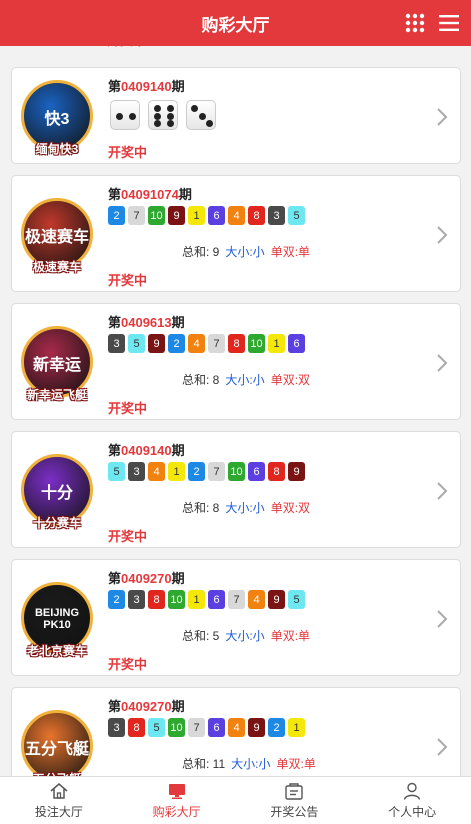 The width and height of the screenshot is (471, 824). What do you see at coordinates (56, 395) in the screenshot?
I see `lottery-name: 新幸运飞艇` at bounding box center [56, 395].